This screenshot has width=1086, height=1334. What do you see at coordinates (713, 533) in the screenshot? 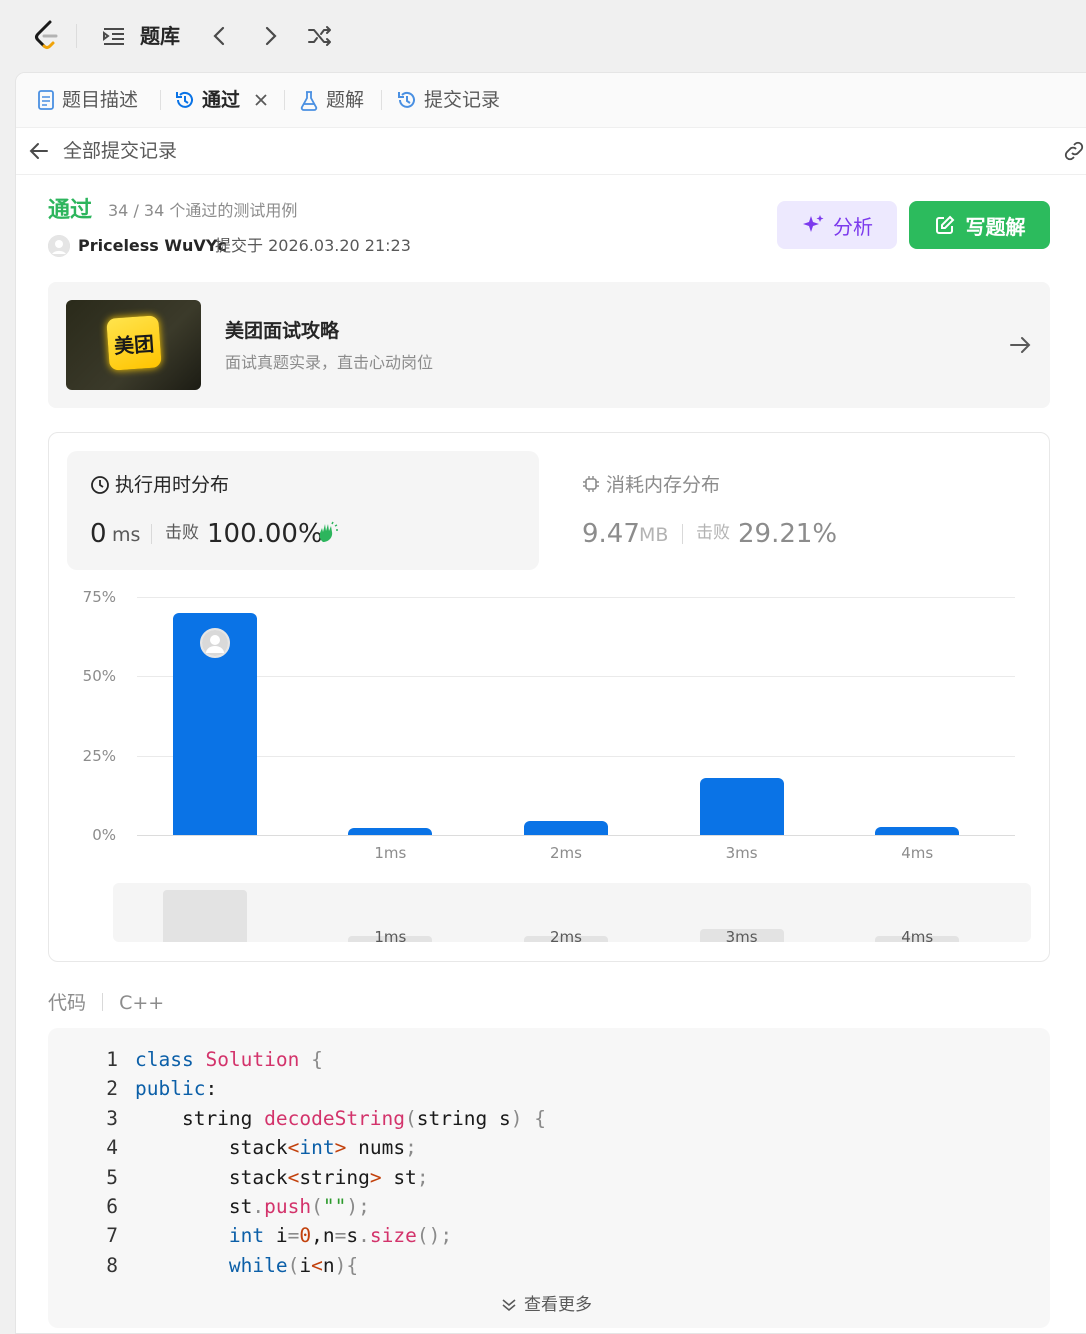
I see `memory-beats-label: 击败` at bounding box center [713, 533].